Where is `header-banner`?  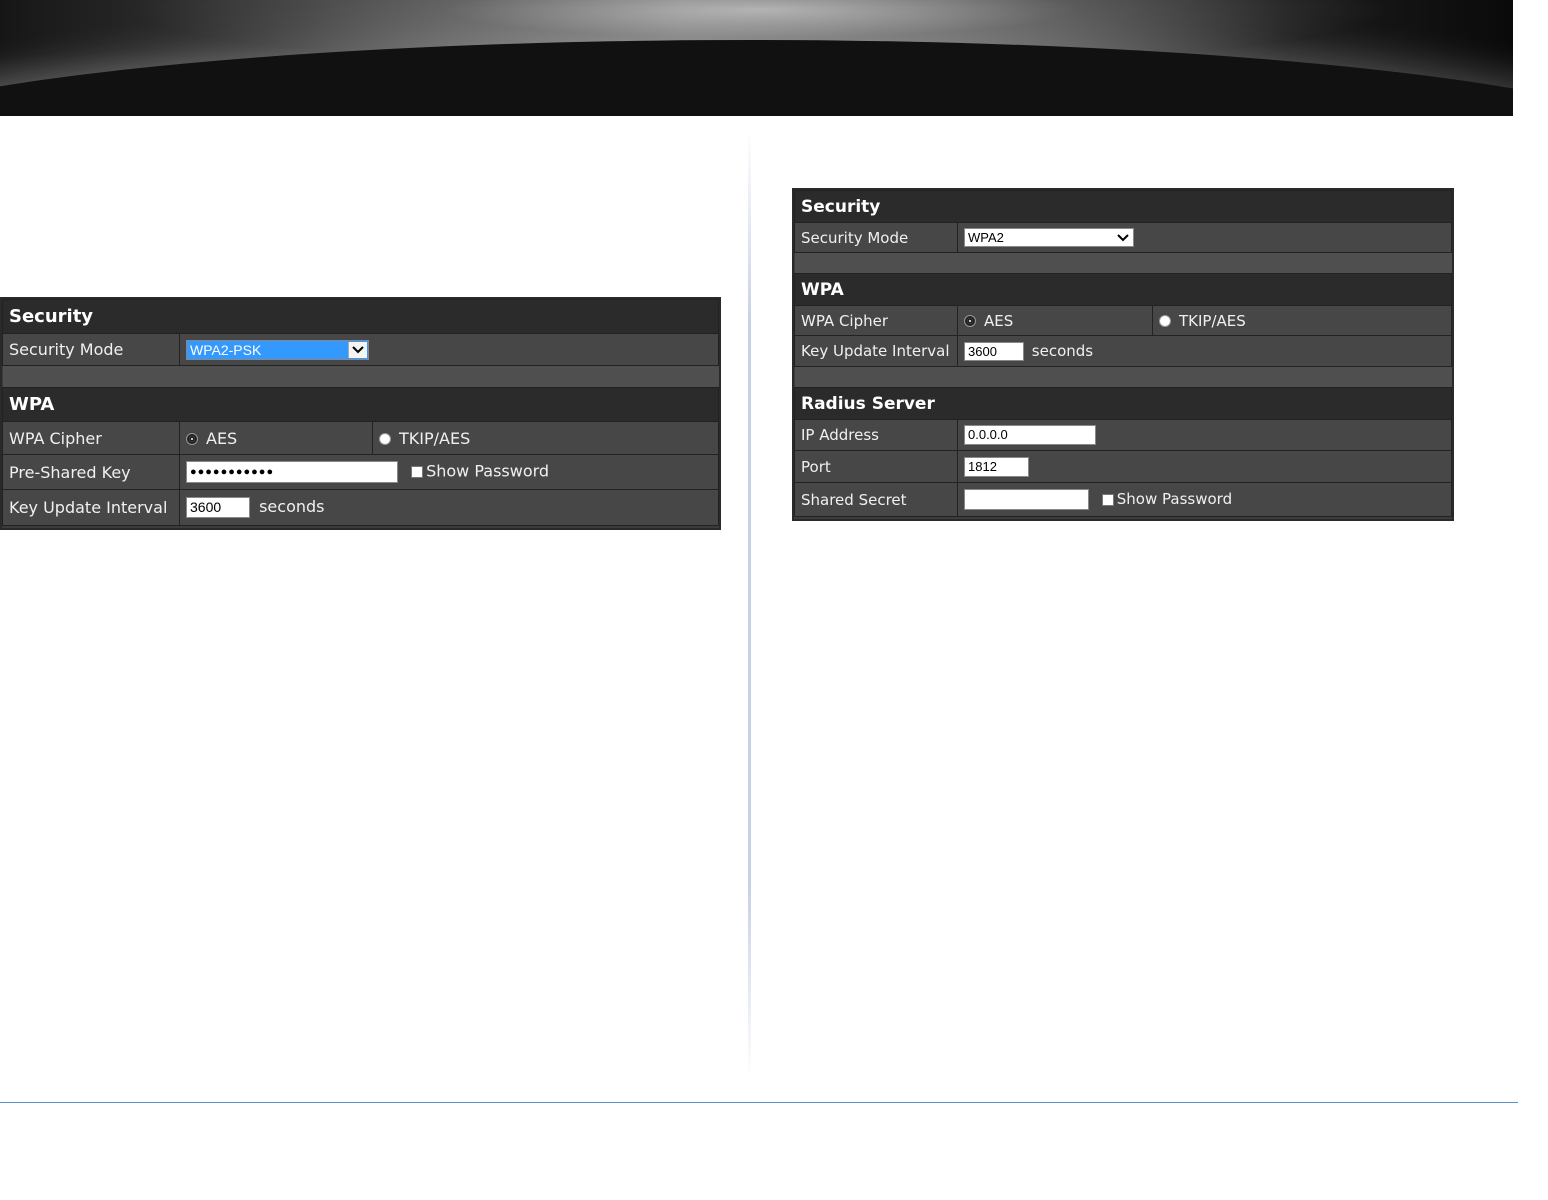
header-banner is located at coordinates (756, 58).